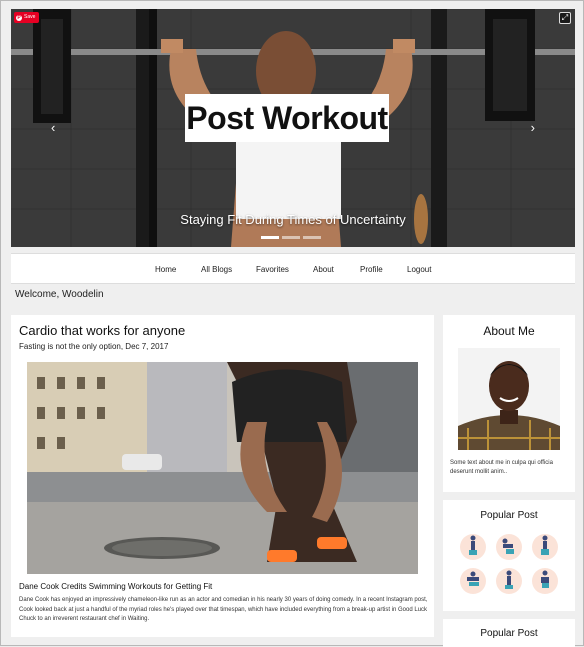 Image resolution: width=584 pixels, height=647 pixels. What do you see at coordinates (565, 18) in the screenshot?
I see `expand-icon: ⤢` at bounding box center [565, 18].